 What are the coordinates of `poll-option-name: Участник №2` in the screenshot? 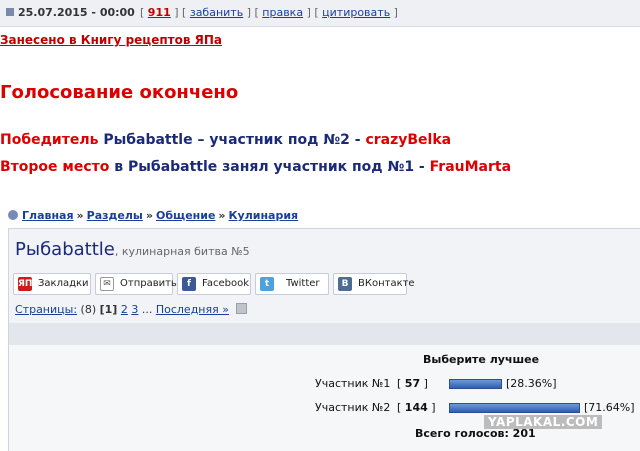 It's located at (353, 407).